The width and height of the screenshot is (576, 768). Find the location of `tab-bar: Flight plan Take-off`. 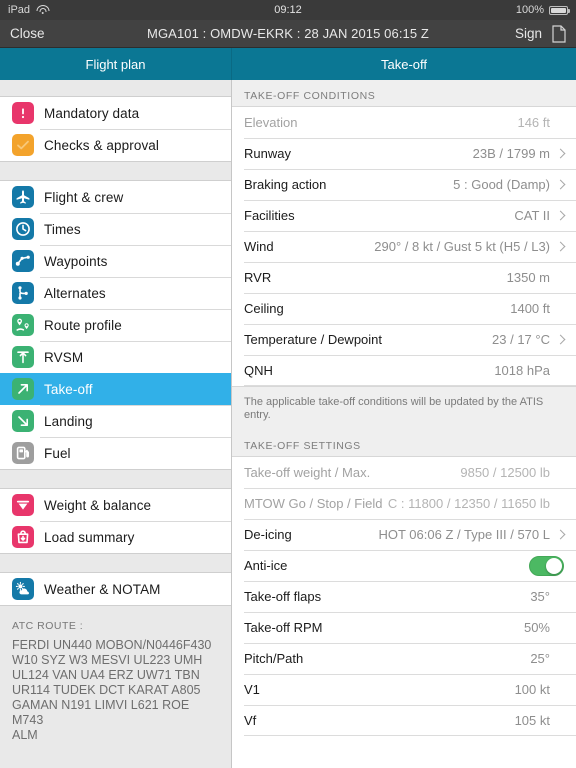

tab-bar: Flight plan Take-off is located at coordinates (288, 64).